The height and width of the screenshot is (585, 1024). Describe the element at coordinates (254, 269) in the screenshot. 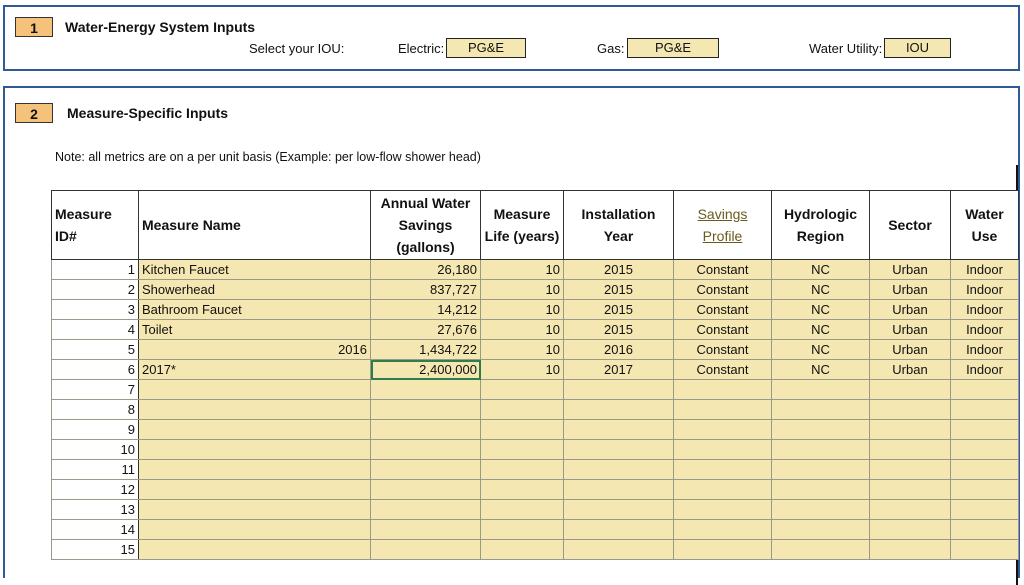

I see `measure-name-cell: Kitchen Faucet` at that location.